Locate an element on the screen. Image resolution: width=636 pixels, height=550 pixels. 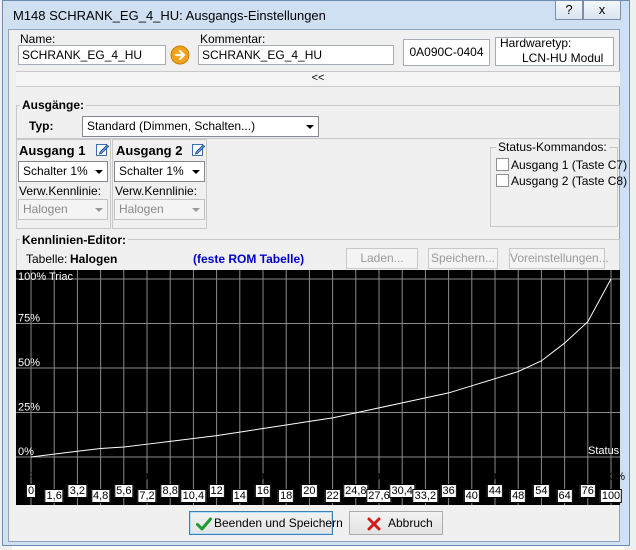
x-percent-tick-label: 80% is located at coordinates (495, 477).